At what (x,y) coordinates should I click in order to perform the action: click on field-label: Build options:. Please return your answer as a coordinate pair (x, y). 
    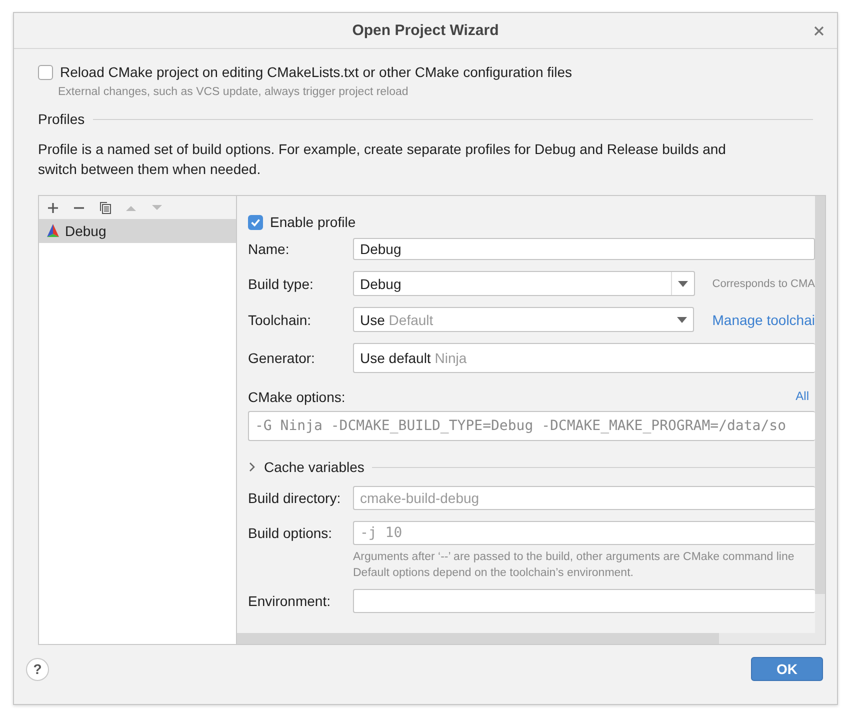
    Looking at the image, I should click on (291, 533).